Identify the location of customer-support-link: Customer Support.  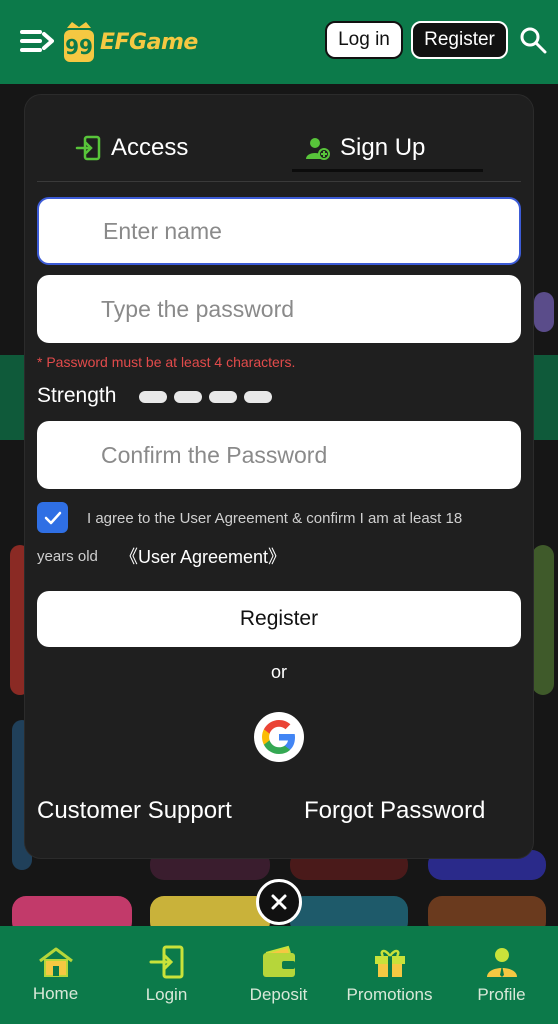
(134, 811).